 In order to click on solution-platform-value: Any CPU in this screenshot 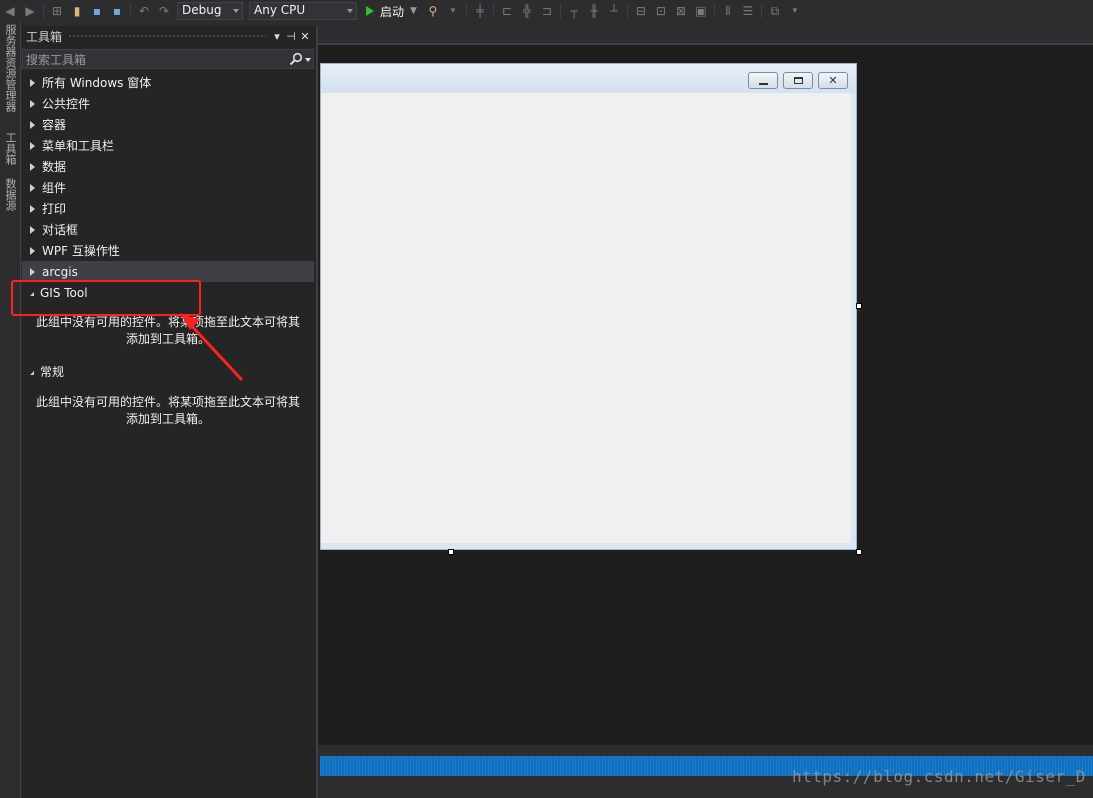, I will do `click(280, 10)`.